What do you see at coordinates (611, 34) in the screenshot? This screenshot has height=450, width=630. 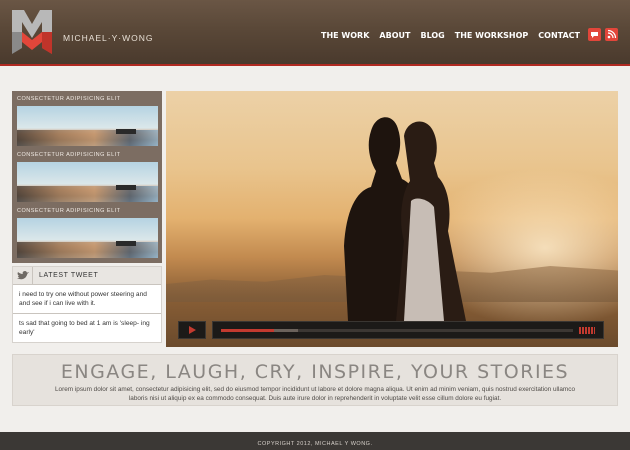 I see `rss-icon` at bounding box center [611, 34].